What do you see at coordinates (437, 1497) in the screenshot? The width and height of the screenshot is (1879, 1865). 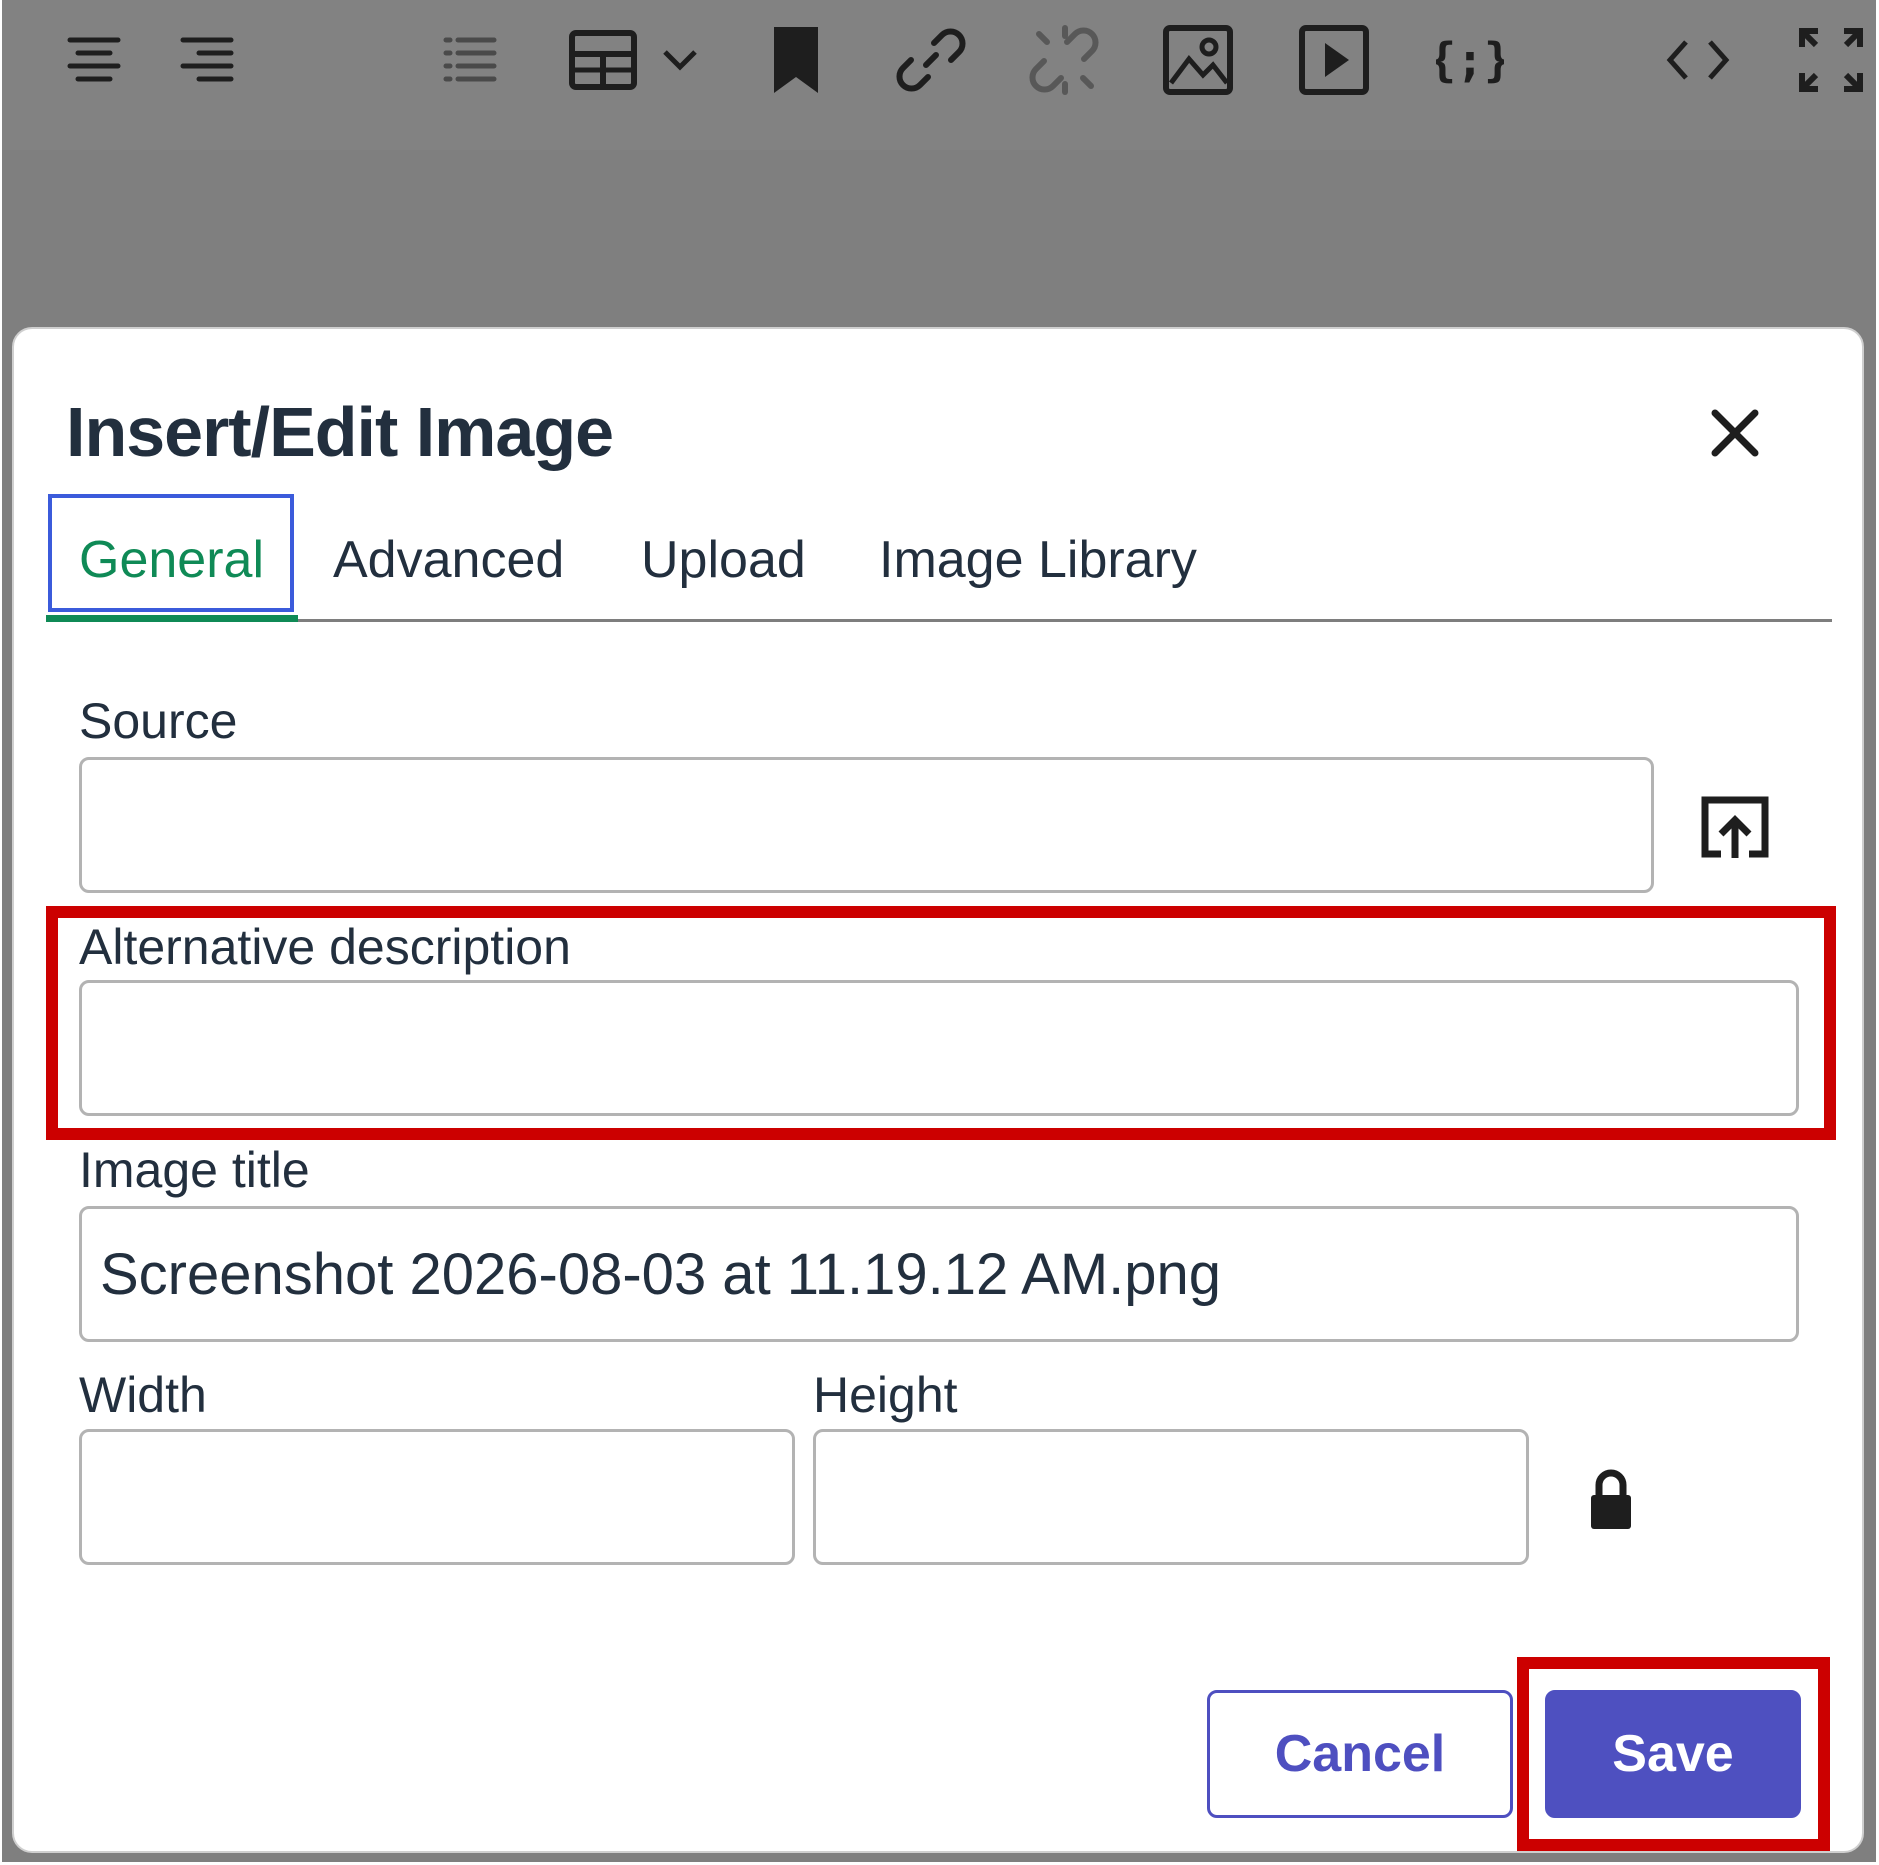 I see `width-input` at bounding box center [437, 1497].